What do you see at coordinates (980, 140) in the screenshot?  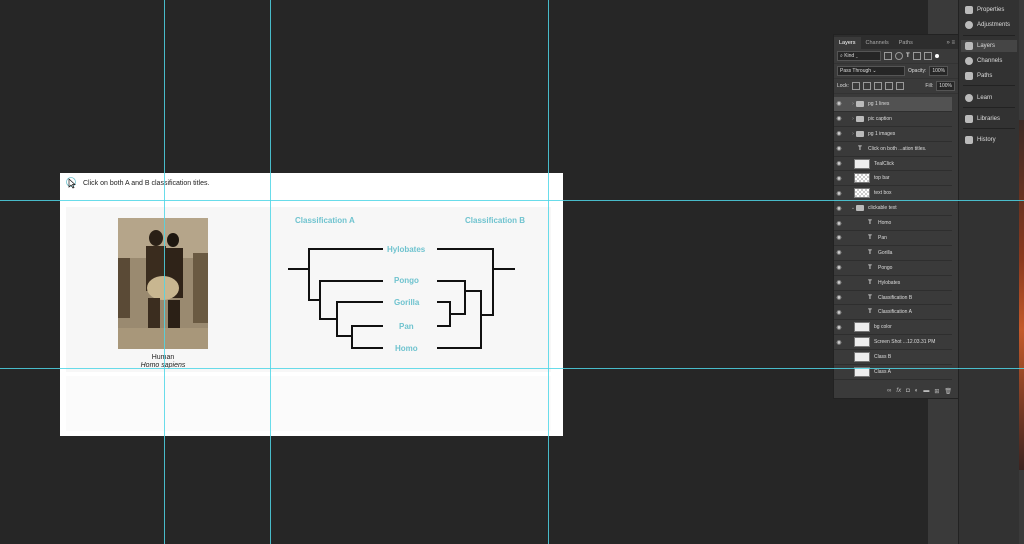 I see `dock-history: History` at bounding box center [980, 140].